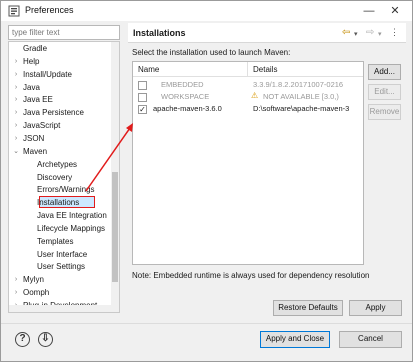 The width and height of the screenshot is (413, 362). I want to click on tree-item-javascript: › JavaScript, so click(61, 126).